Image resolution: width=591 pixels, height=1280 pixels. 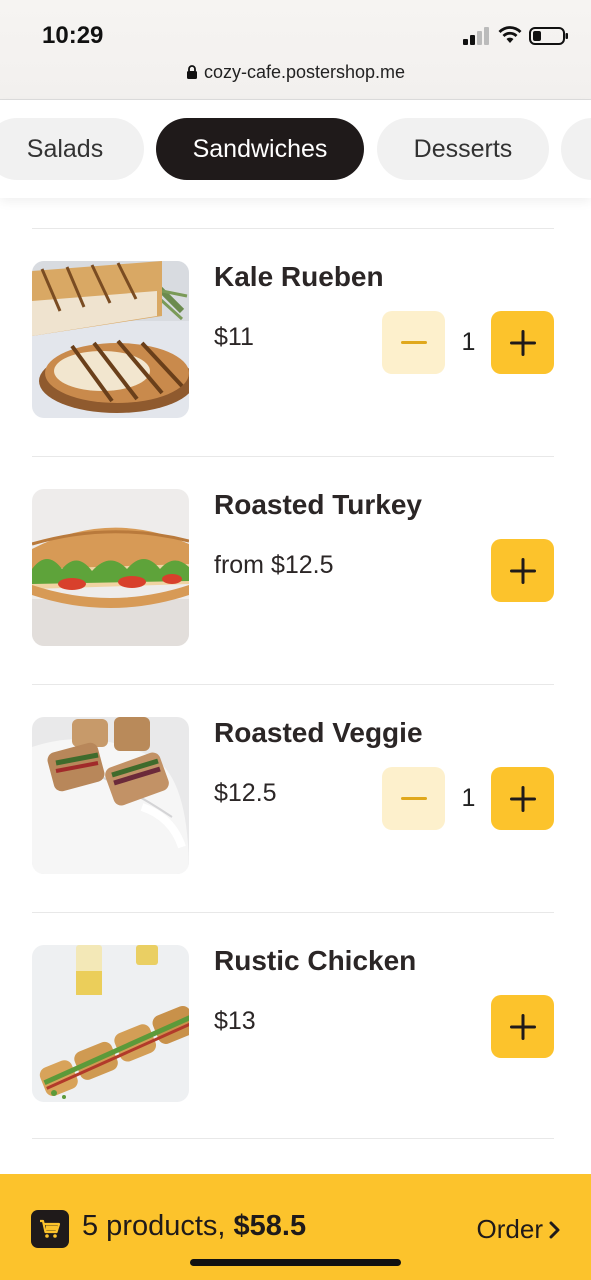 I want to click on lock-icon, so click(x=191, y=72).